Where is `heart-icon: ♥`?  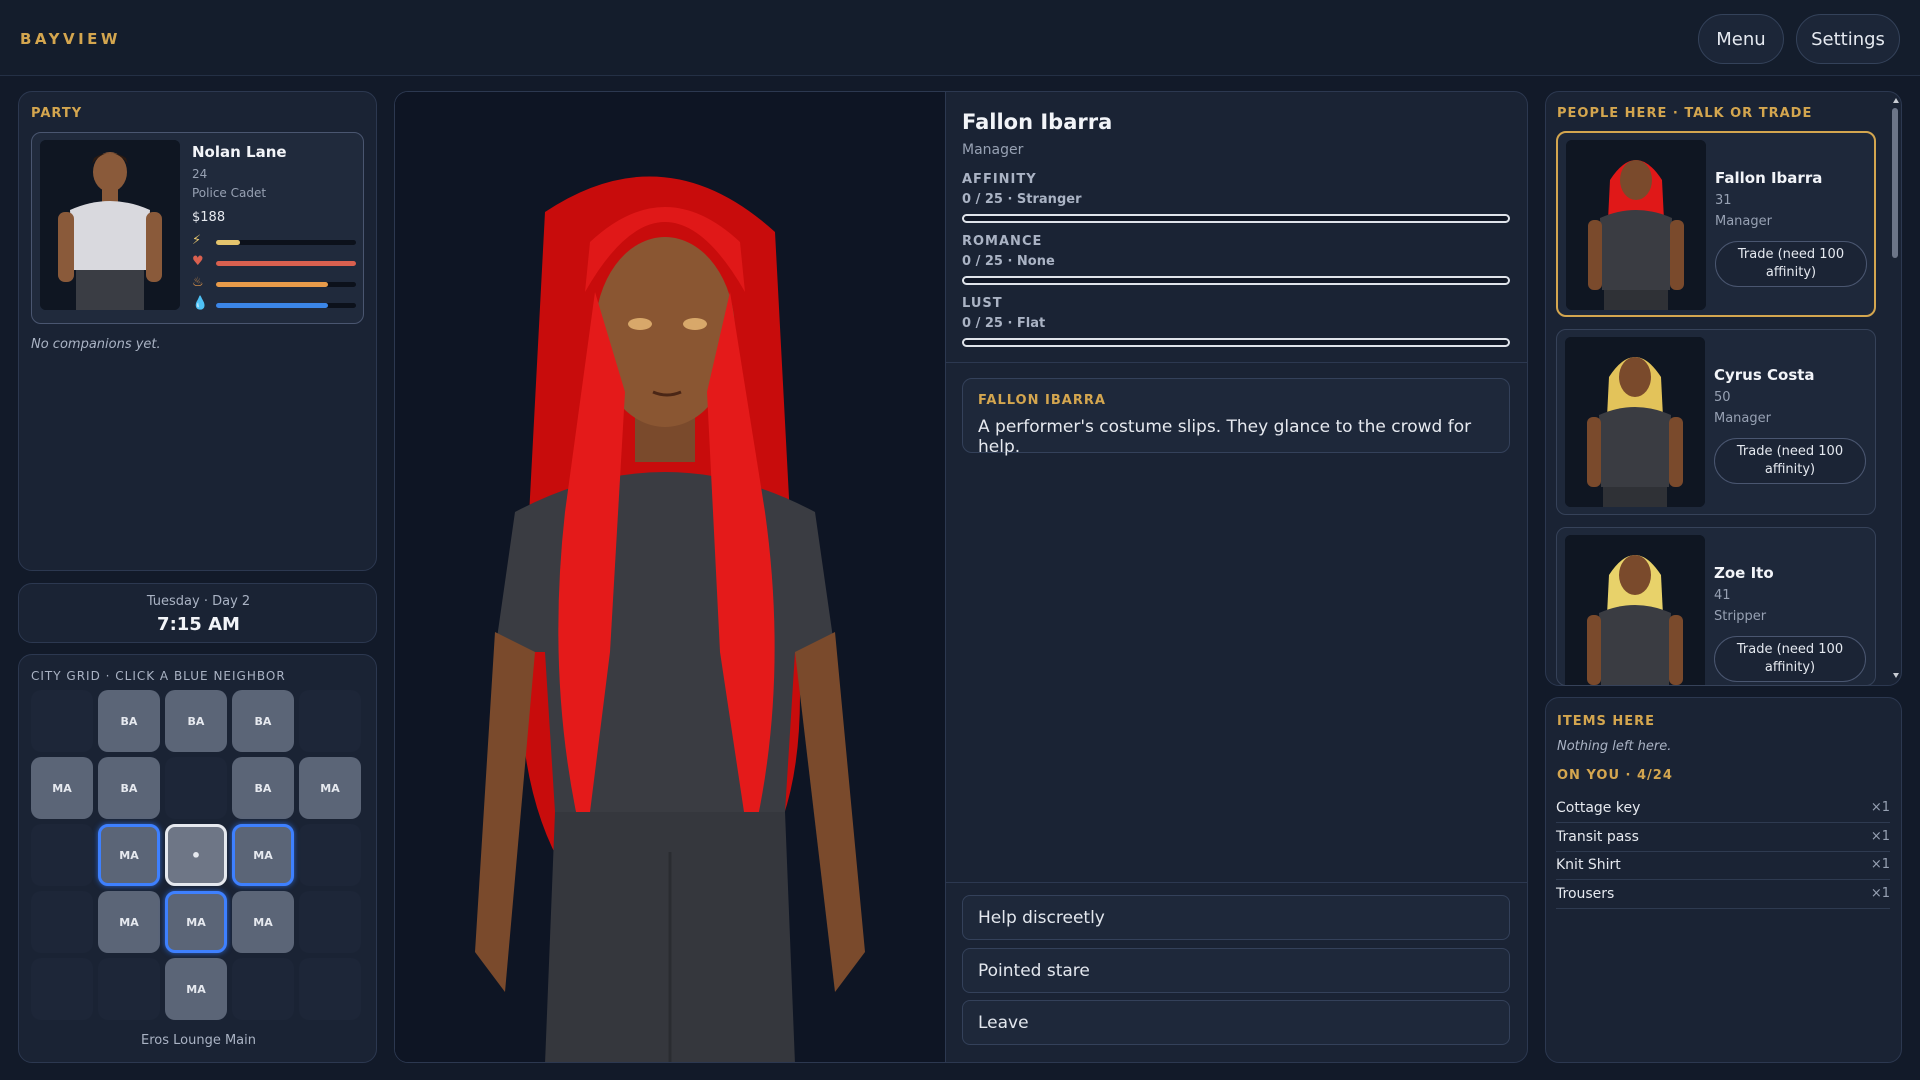 heart-icon: ♥ is located at coordinates (198, 261).